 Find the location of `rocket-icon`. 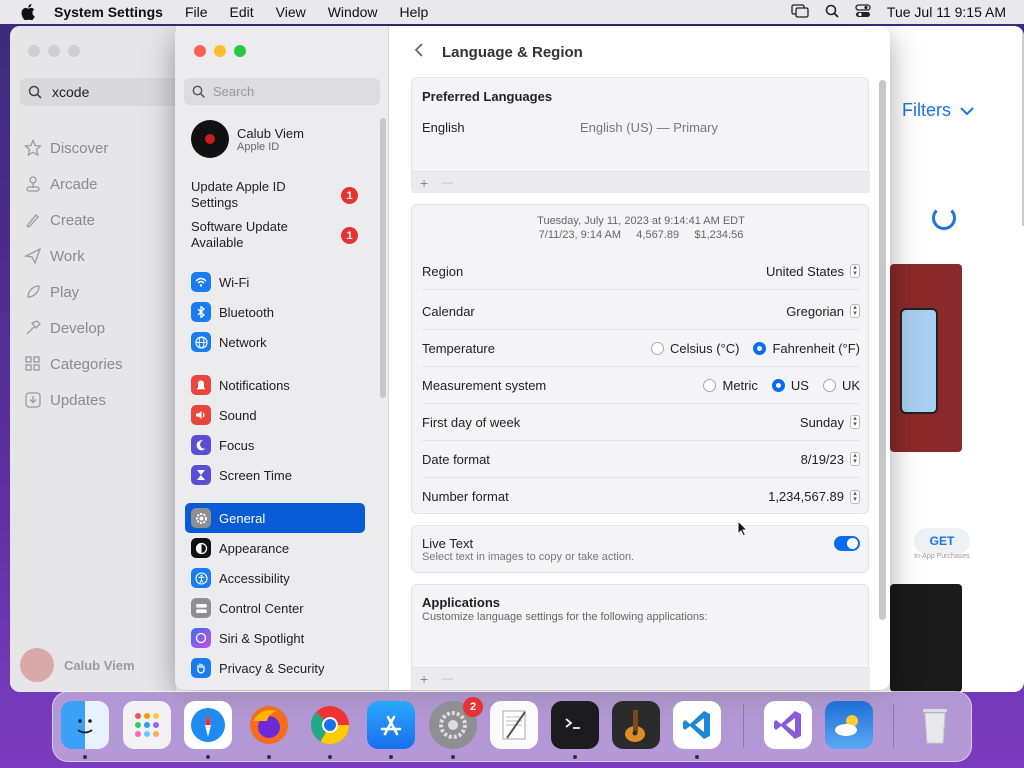

rocket-icon is located at coordinates (33, 291).